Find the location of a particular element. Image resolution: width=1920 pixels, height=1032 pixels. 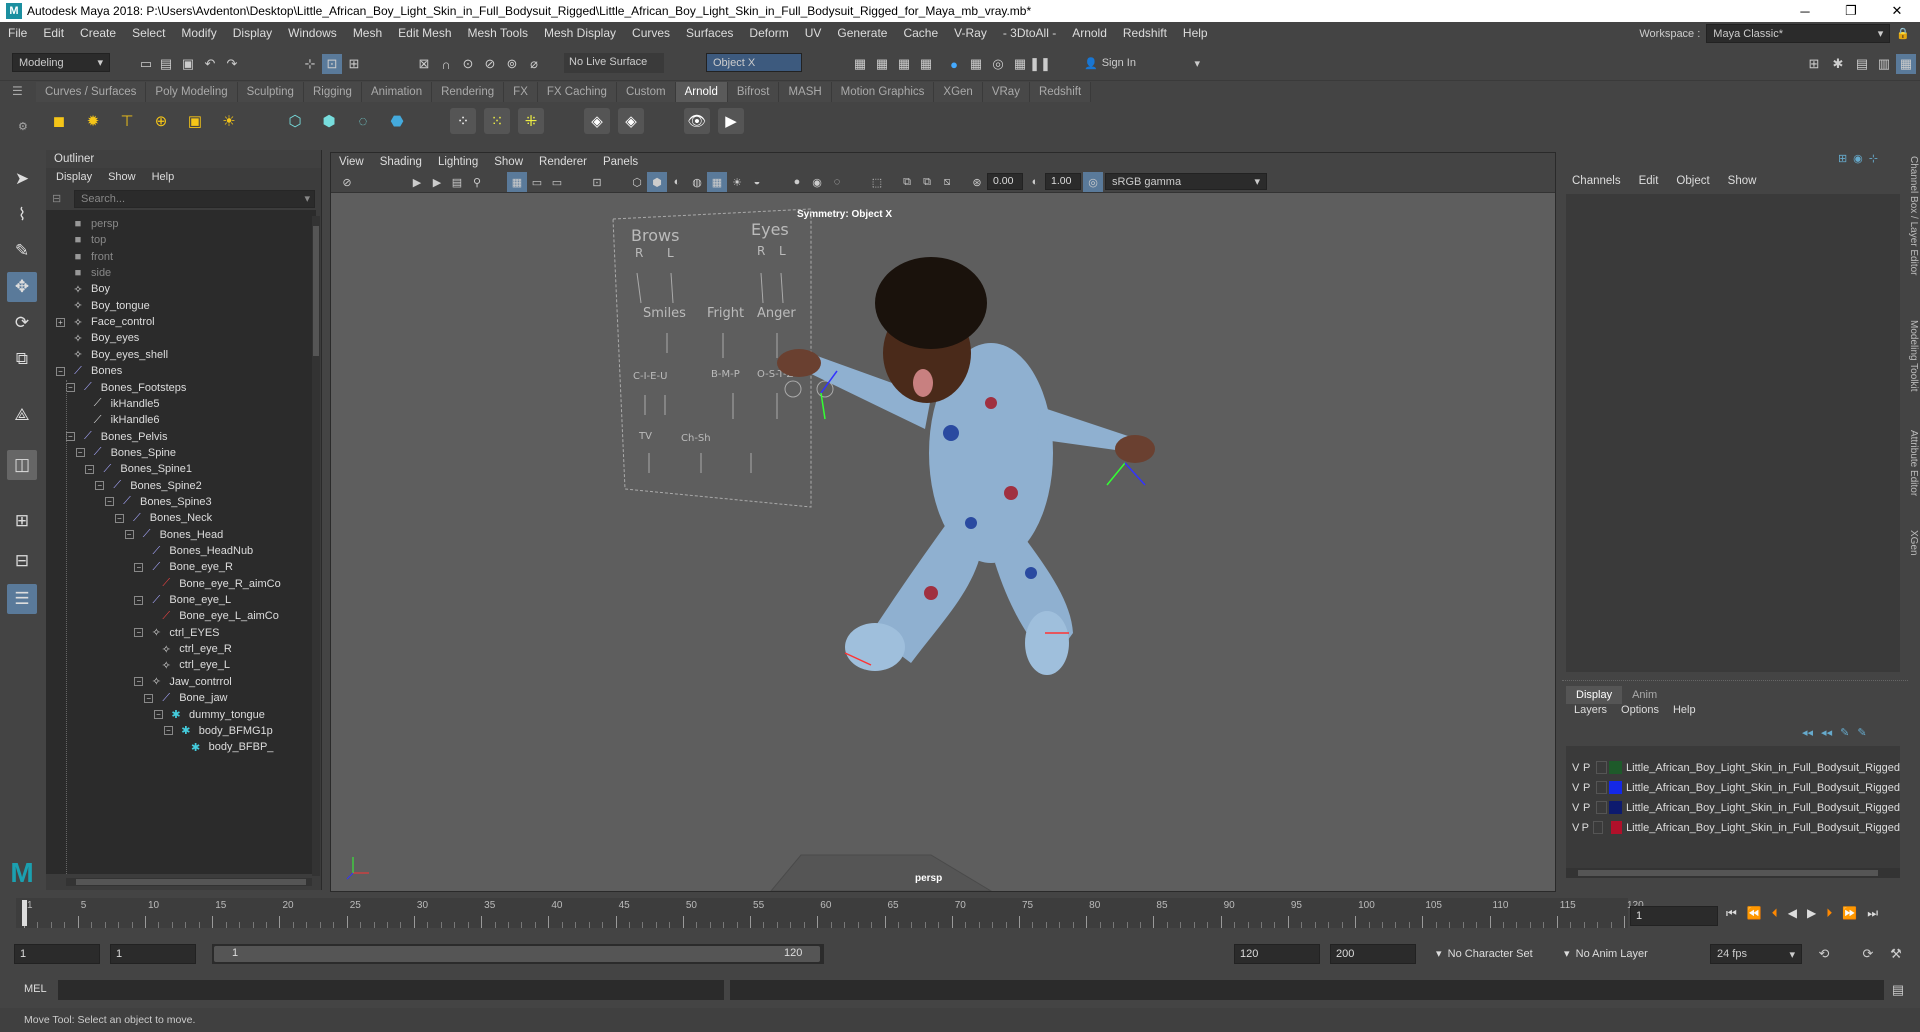

ipr-render-icon: ▦ is located at coordinates (904, 64).